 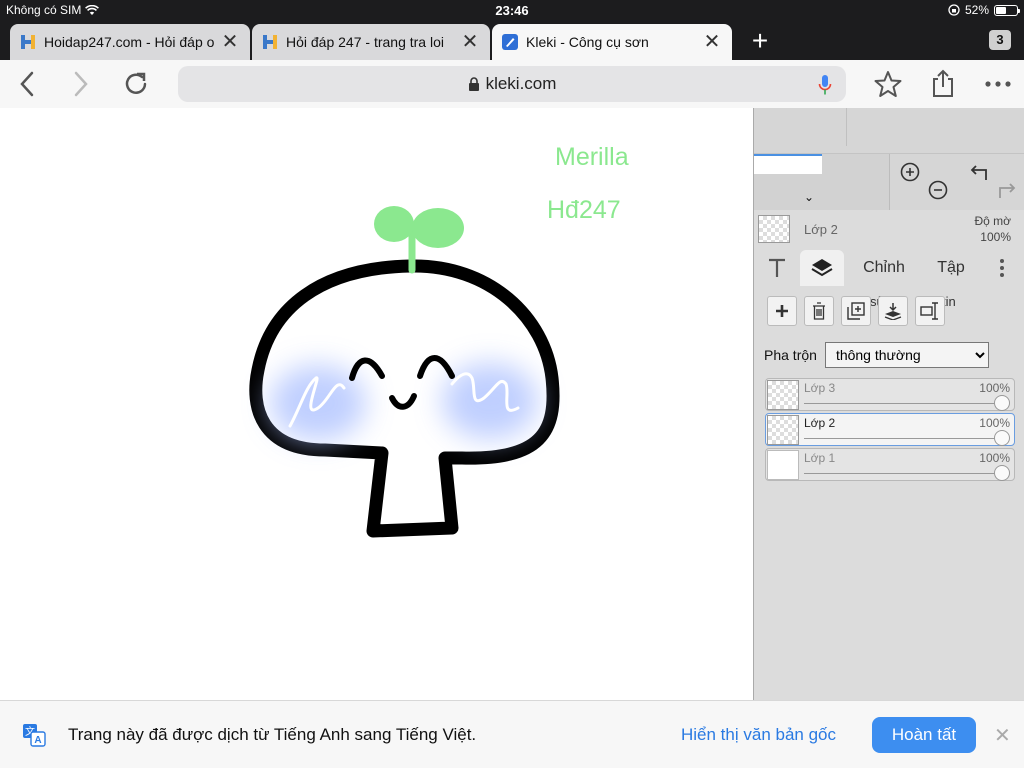 I want to click on orientation-lock-icon, so click(x=954, y=10).